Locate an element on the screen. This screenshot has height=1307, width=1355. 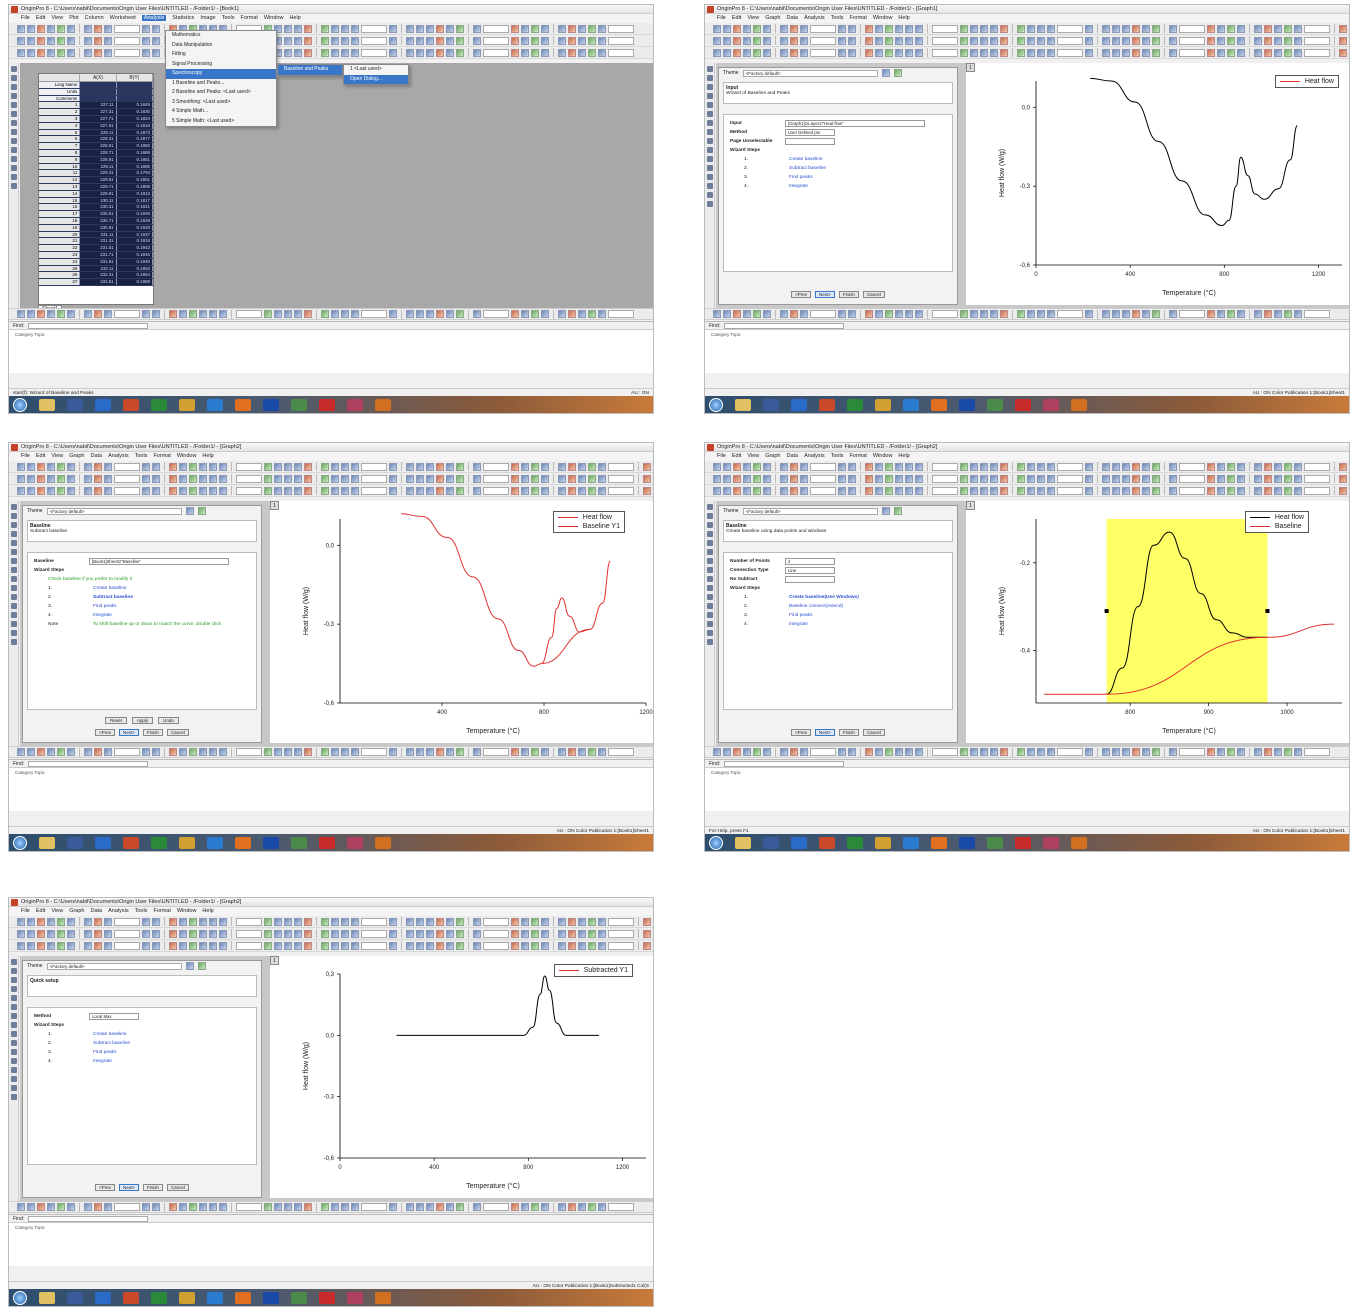
menu-data: Data is located at coordinates (96, 456).